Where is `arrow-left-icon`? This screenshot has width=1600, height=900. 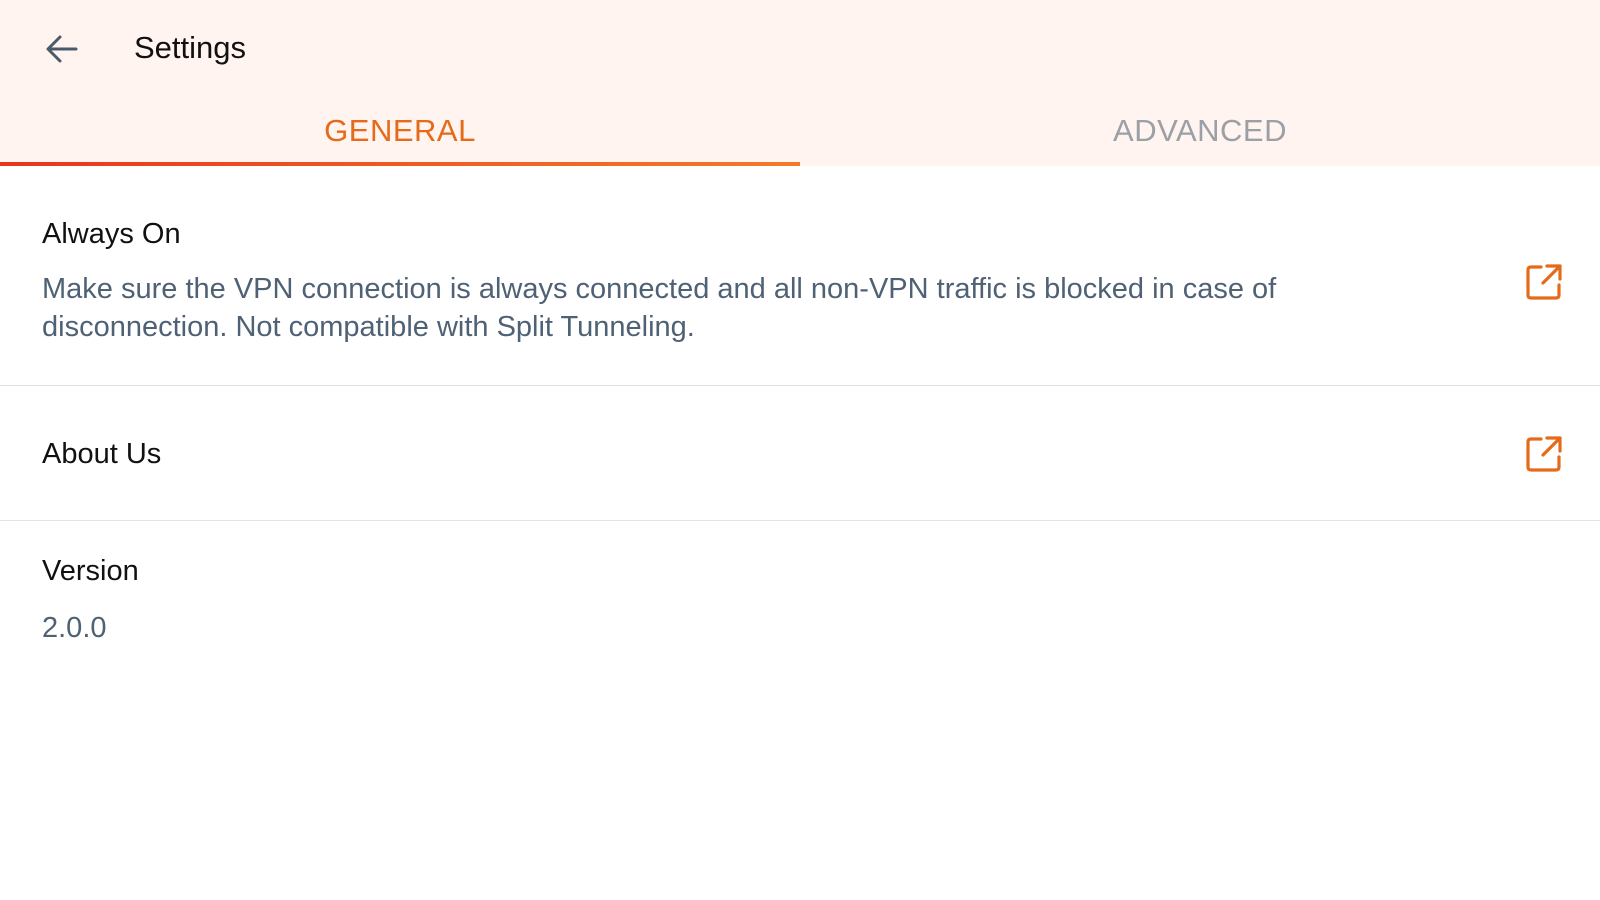 arrow-left-icon is located at coordinates (62, 49).